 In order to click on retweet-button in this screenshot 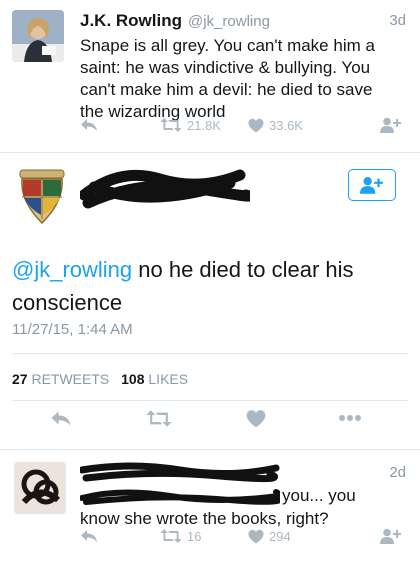, I will do `click(159, 418)`.